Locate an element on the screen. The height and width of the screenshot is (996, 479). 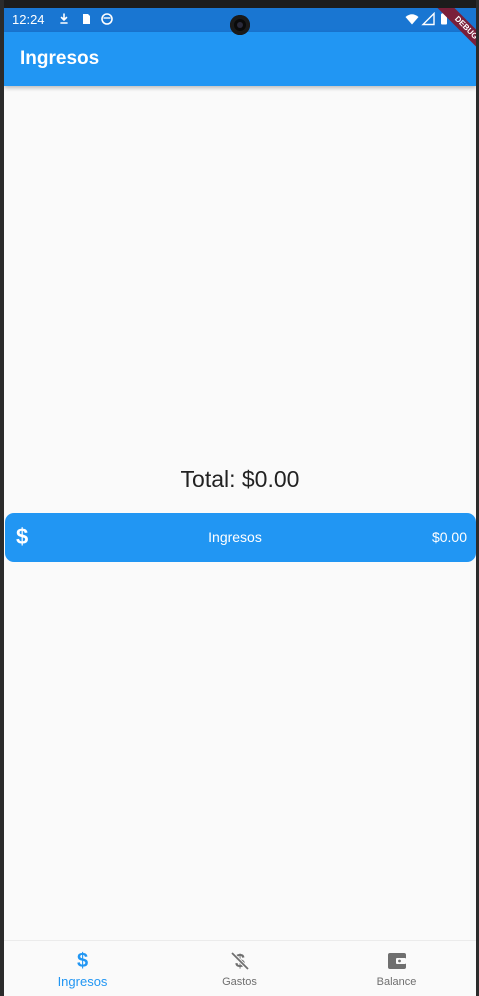
sync-icon is located at coordinates (107, 19).